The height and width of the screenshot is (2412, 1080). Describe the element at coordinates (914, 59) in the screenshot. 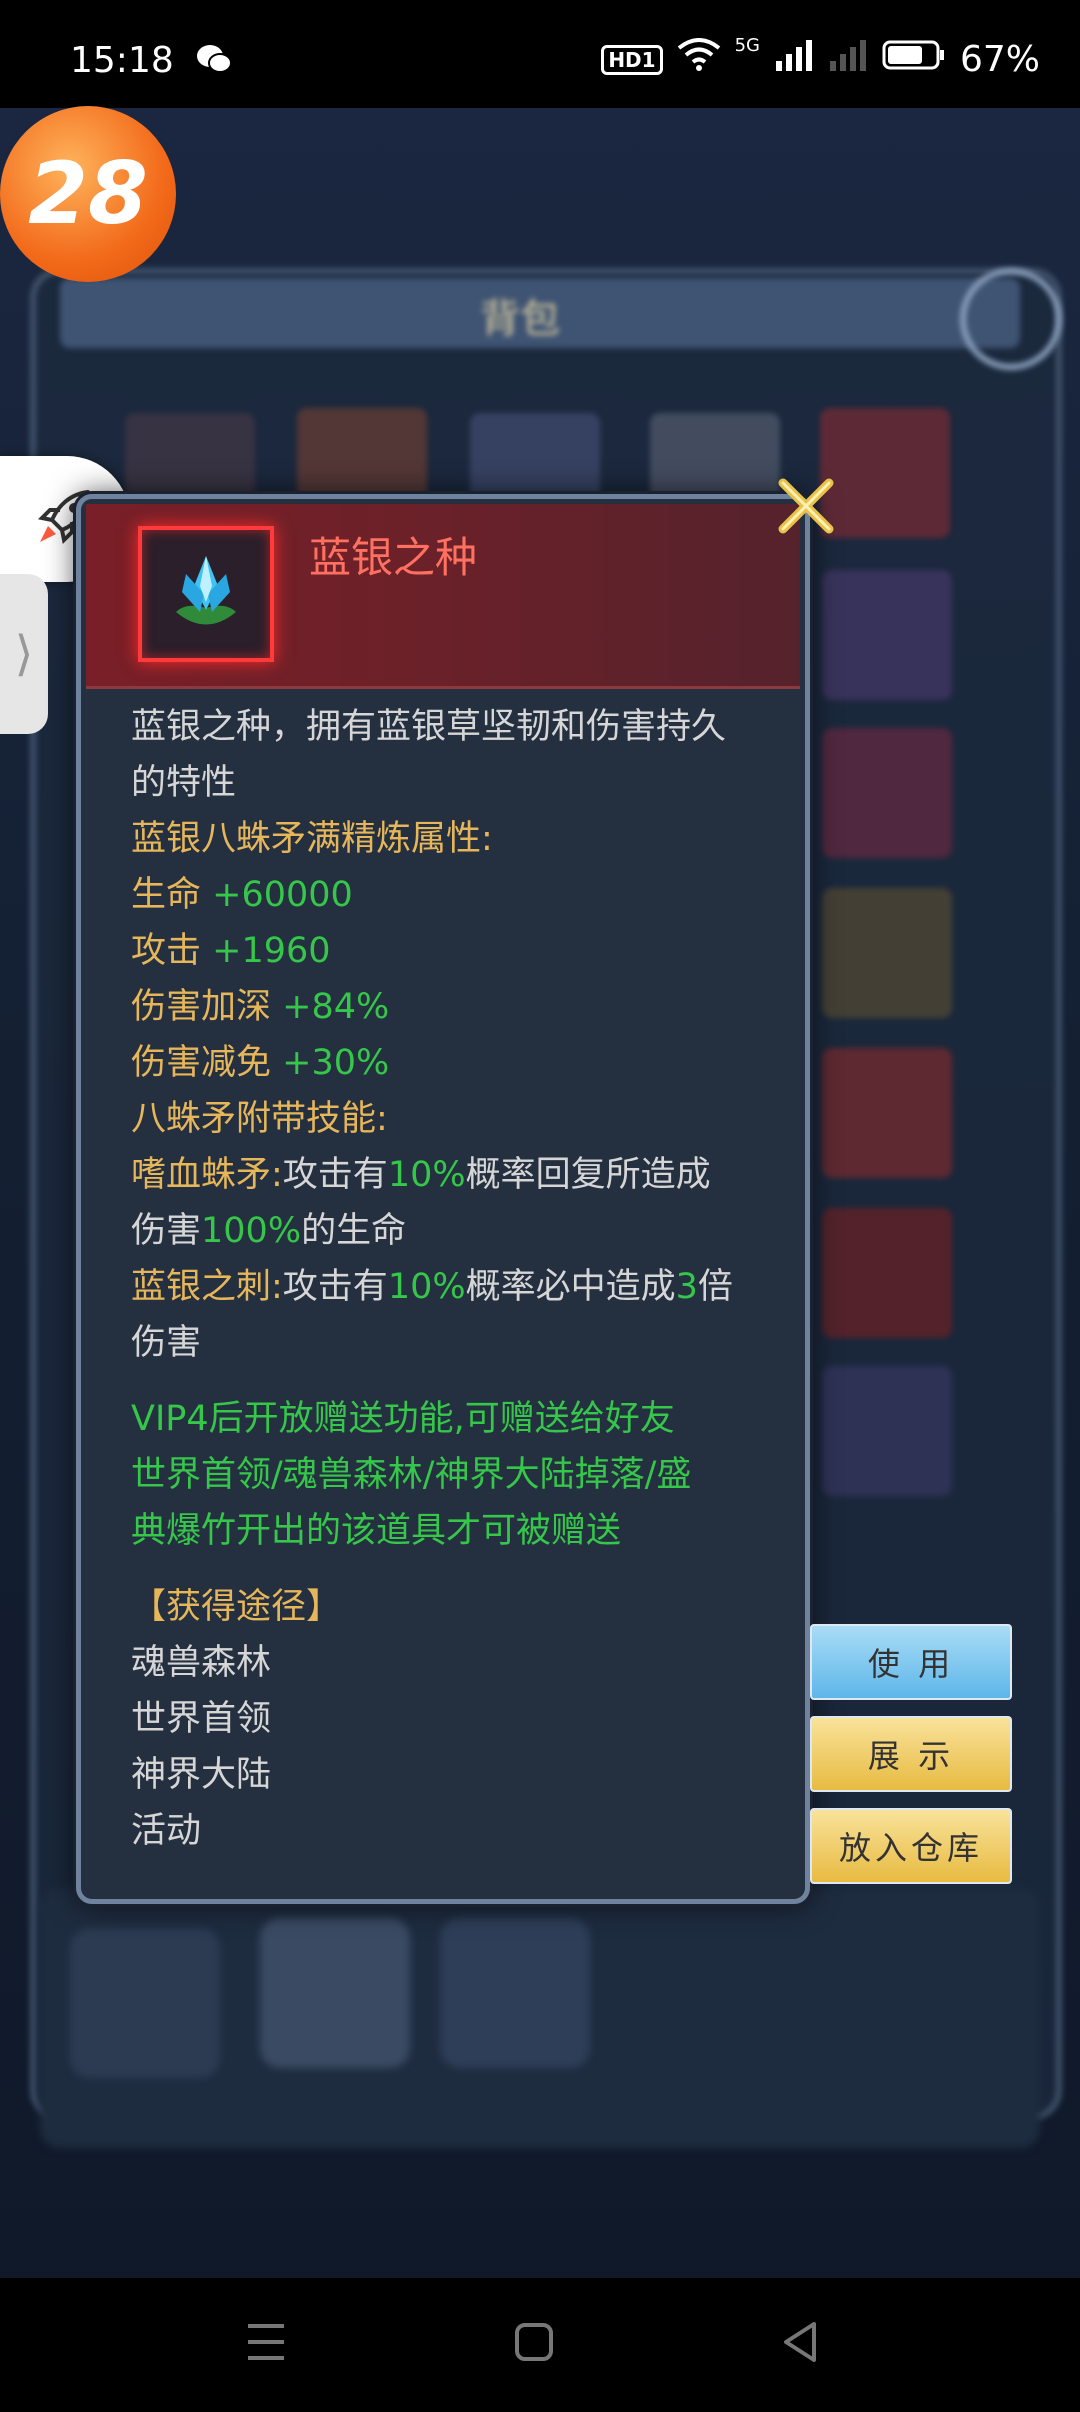

I see `battery-icon` at that location.